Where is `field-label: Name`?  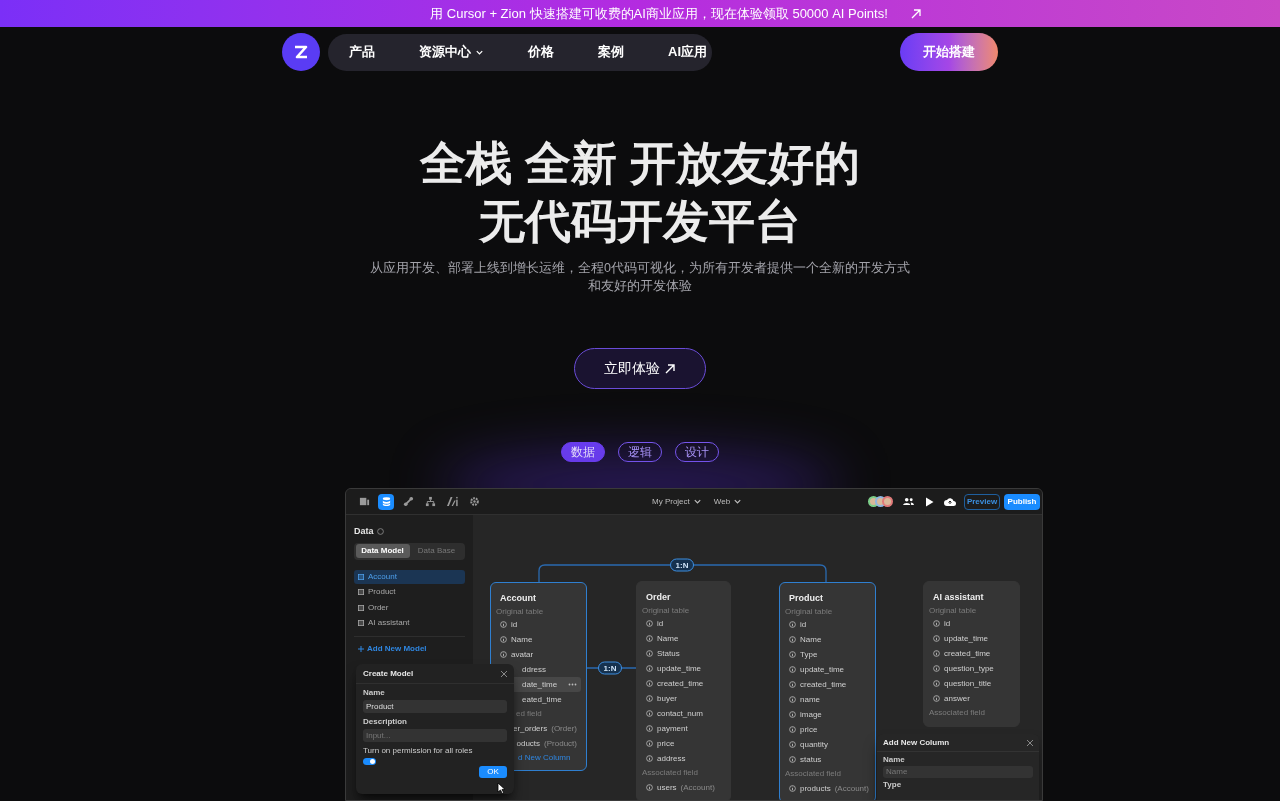 field-label: Name is located at coordinates (374, 693).